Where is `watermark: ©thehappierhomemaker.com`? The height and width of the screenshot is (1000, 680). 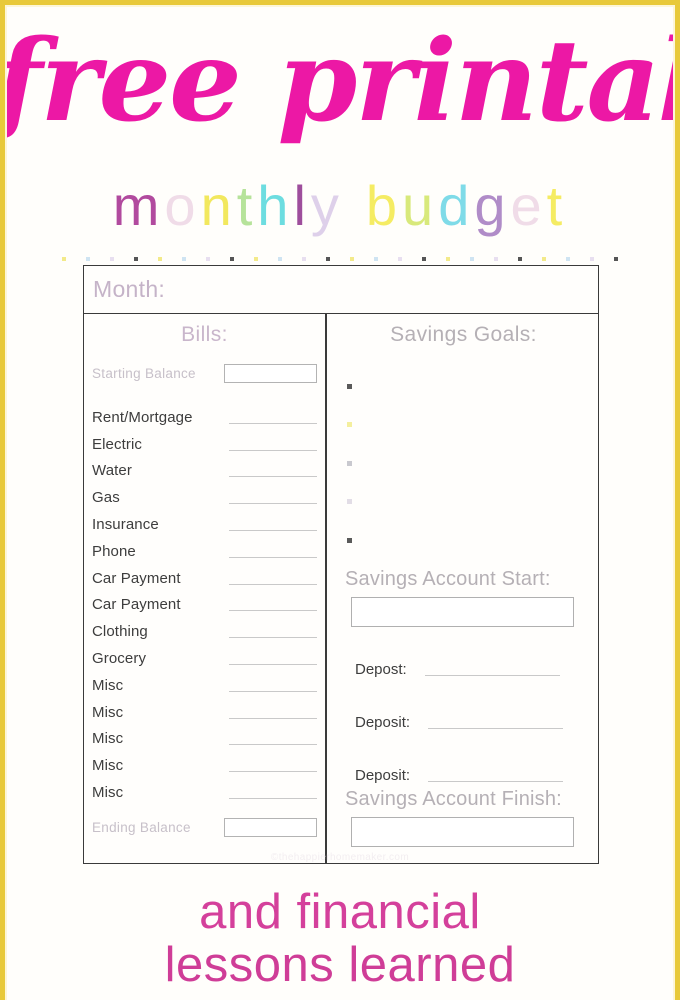 watermark: ©thehappierhomemaker.com is located at coordinates (340, 857).